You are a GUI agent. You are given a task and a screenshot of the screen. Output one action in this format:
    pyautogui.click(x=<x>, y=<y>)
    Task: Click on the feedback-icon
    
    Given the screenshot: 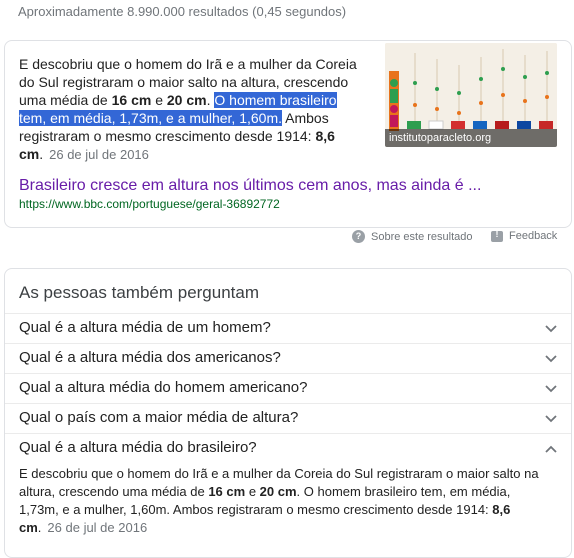 What is the action you would take?
    pyautogui.click(x=497, y=235)
    